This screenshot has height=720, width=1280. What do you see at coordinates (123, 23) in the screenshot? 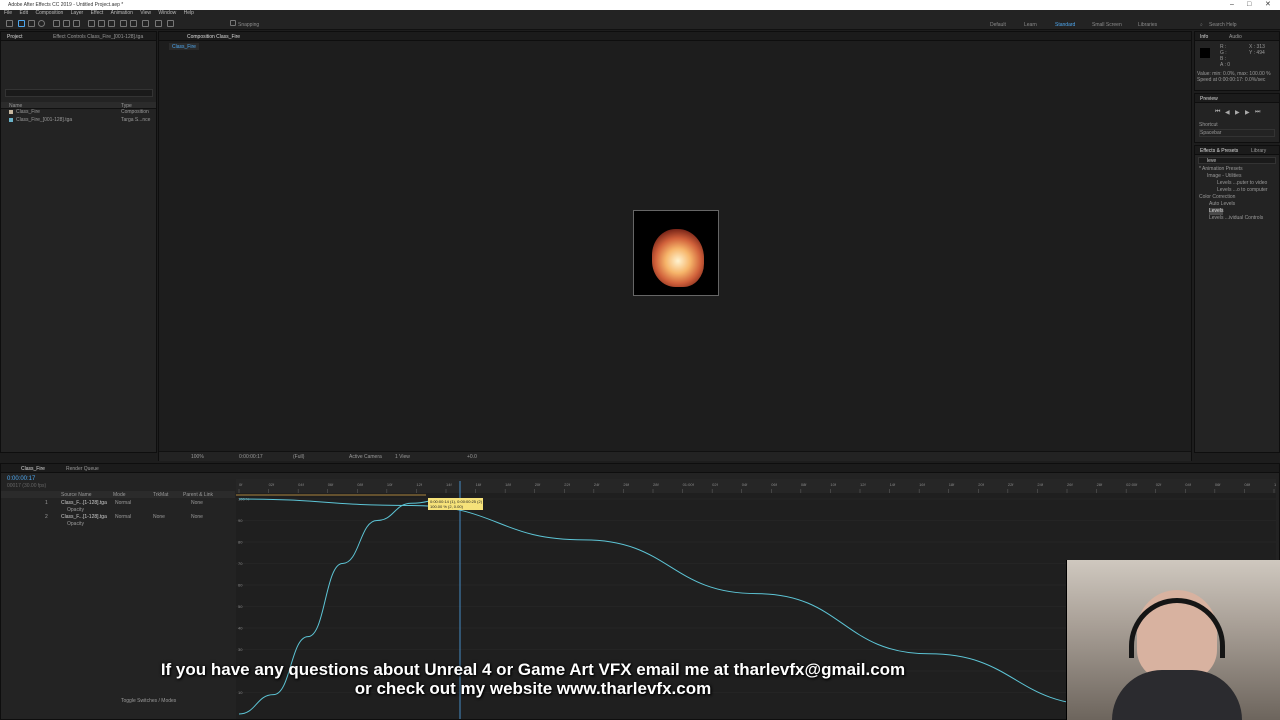
I see `brush-icon` at bounding box center [123, 23].